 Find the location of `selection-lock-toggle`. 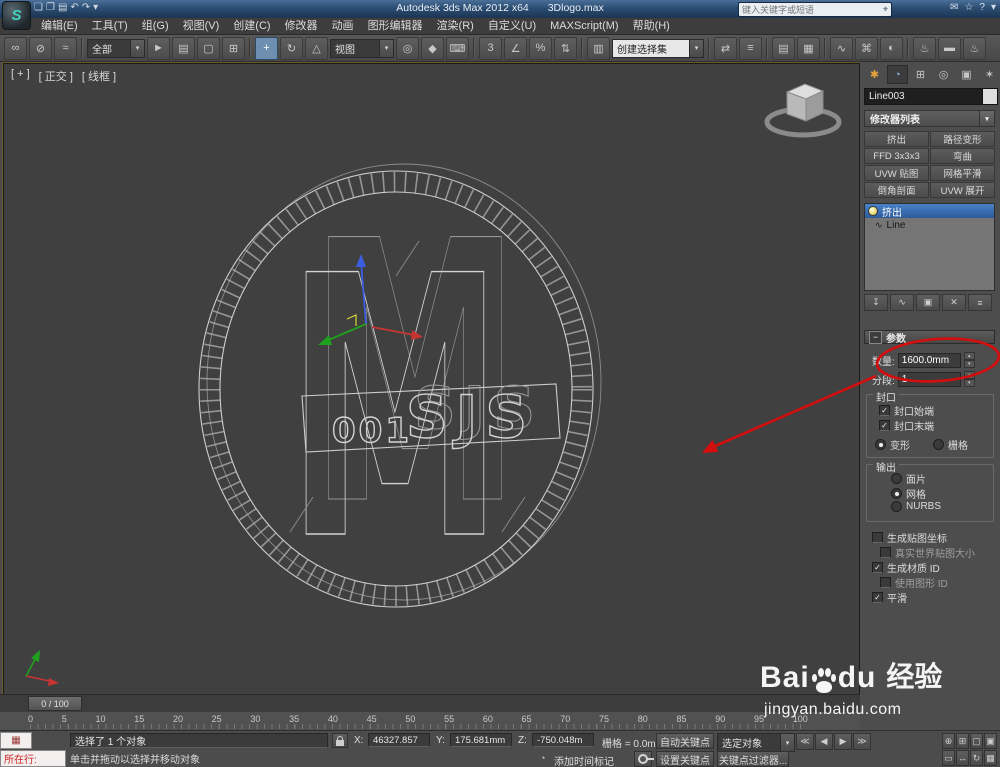

selection-lock-toggle is located at coordinates (340, 740).